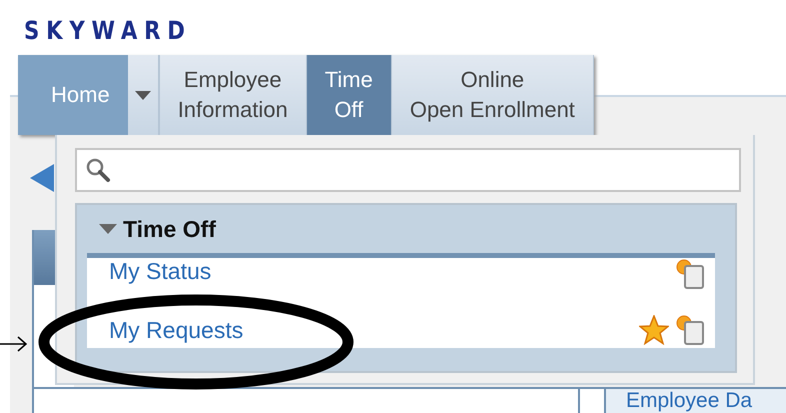 This screenshot has width=786, height=413. Describe the element at coordinates (108, 27) in the screenshot. I see `logo: SKYWARD` at that location.